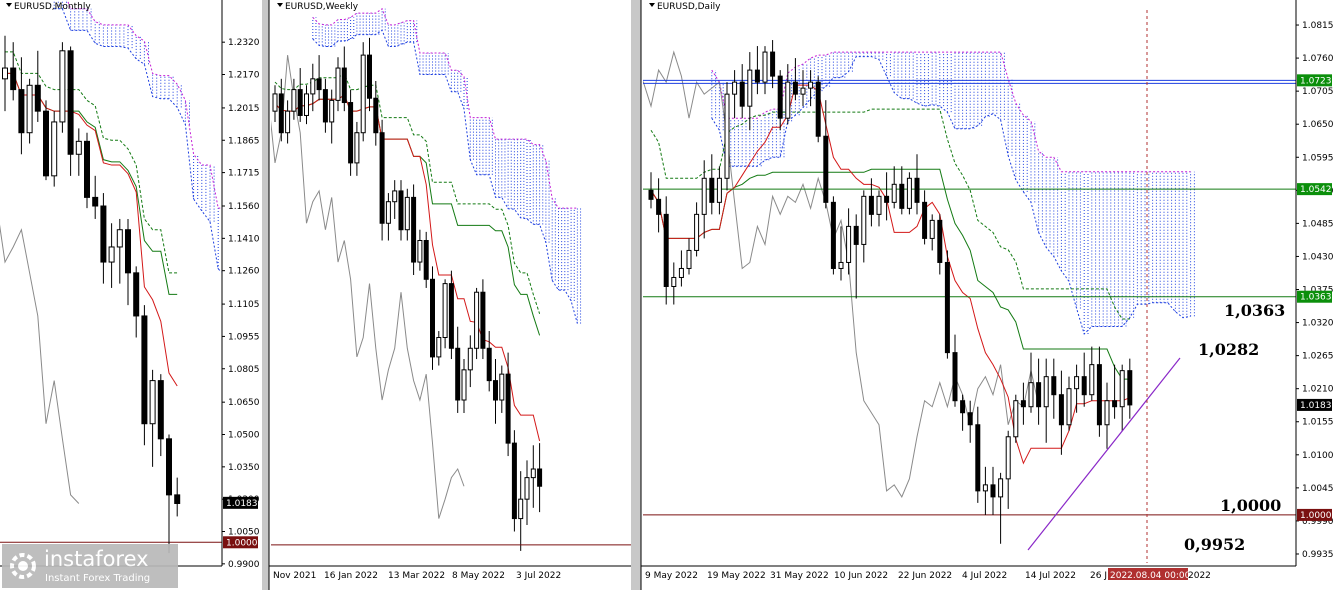 This screenshot has height=590, width=1333. Describe the element at coordinates (351, 576) in the screenshot. I see `x-tick-label: 16 Jan 2022` at that location.